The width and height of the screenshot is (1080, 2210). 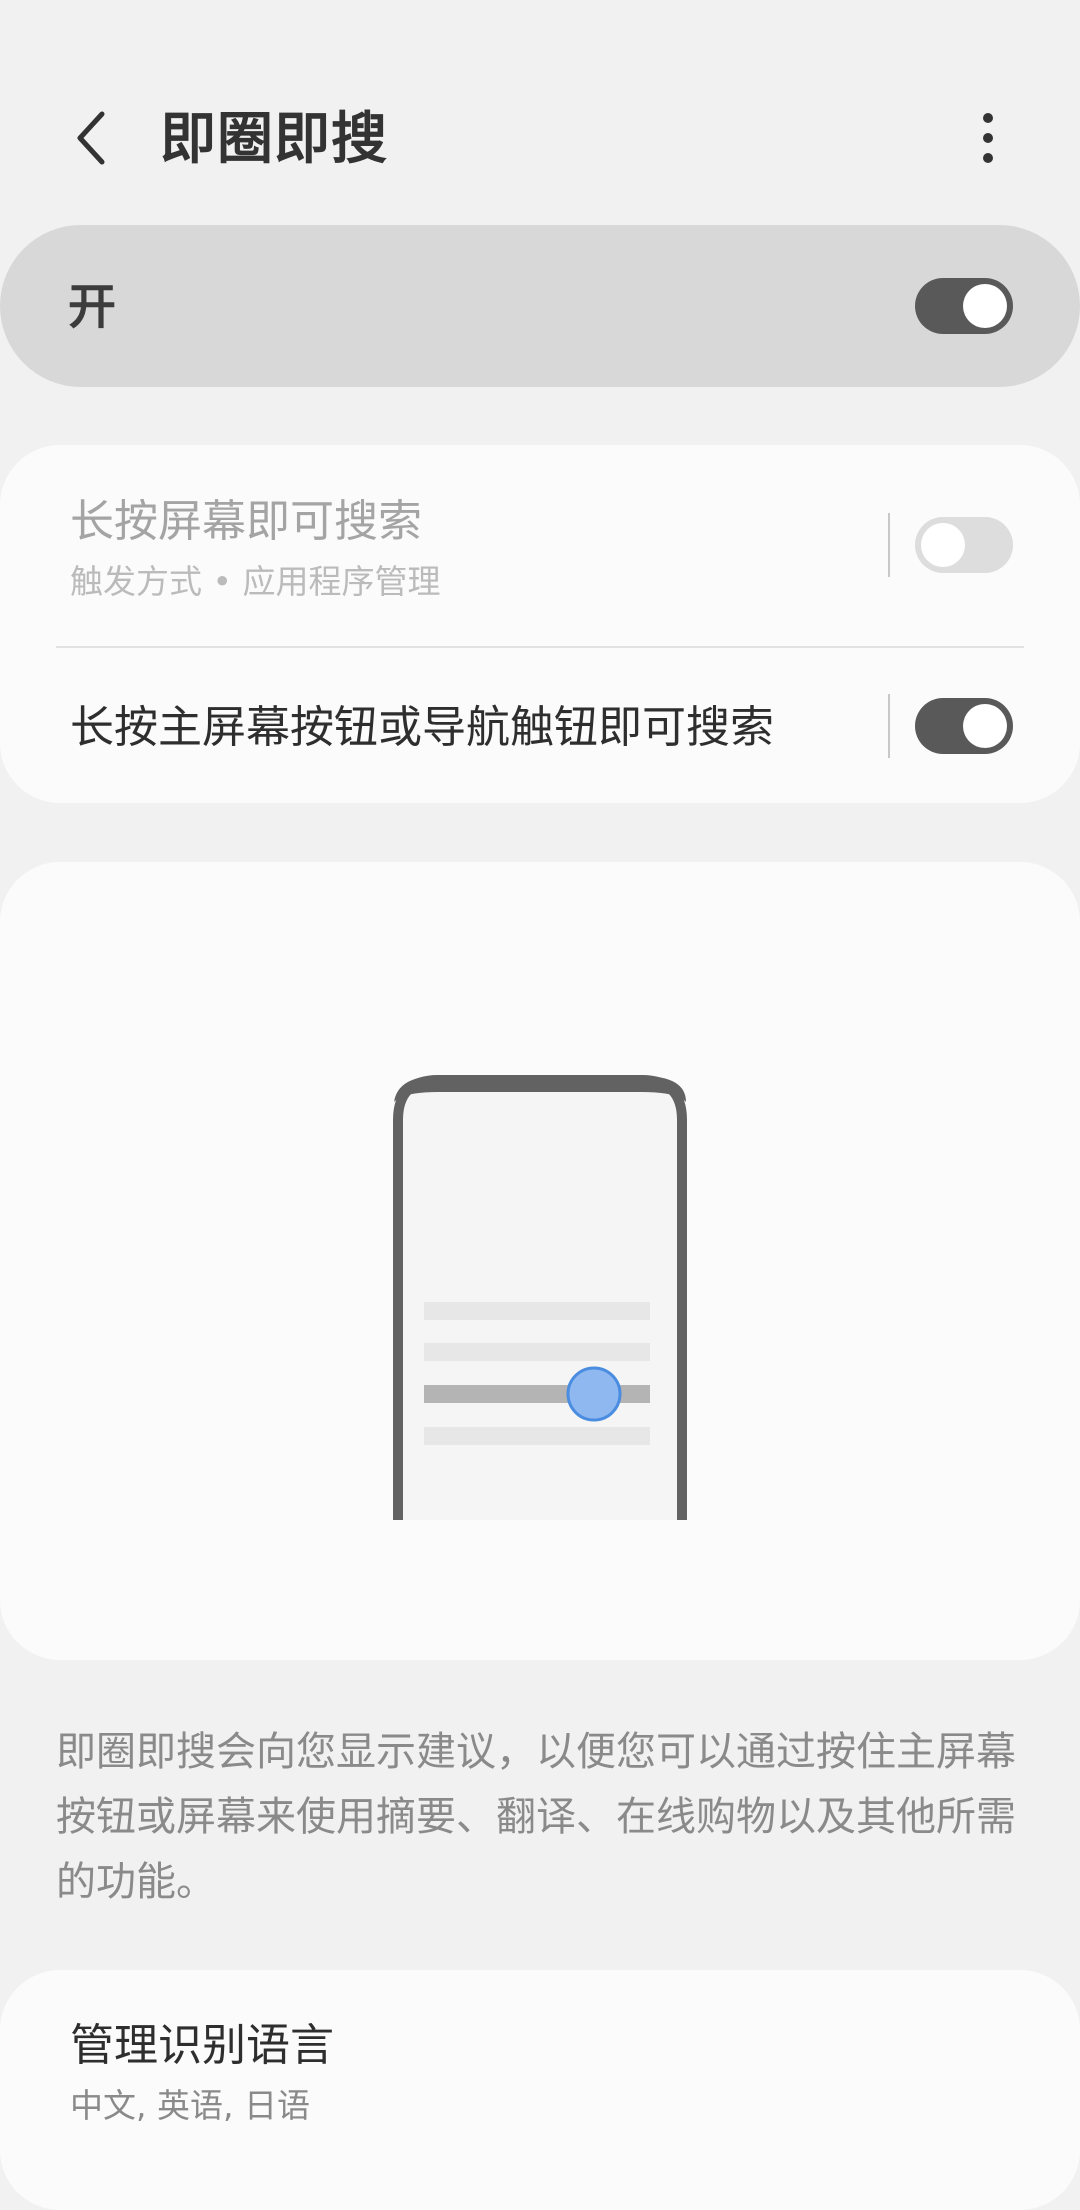 I want to click on back-button, so click(x=92, y=138).